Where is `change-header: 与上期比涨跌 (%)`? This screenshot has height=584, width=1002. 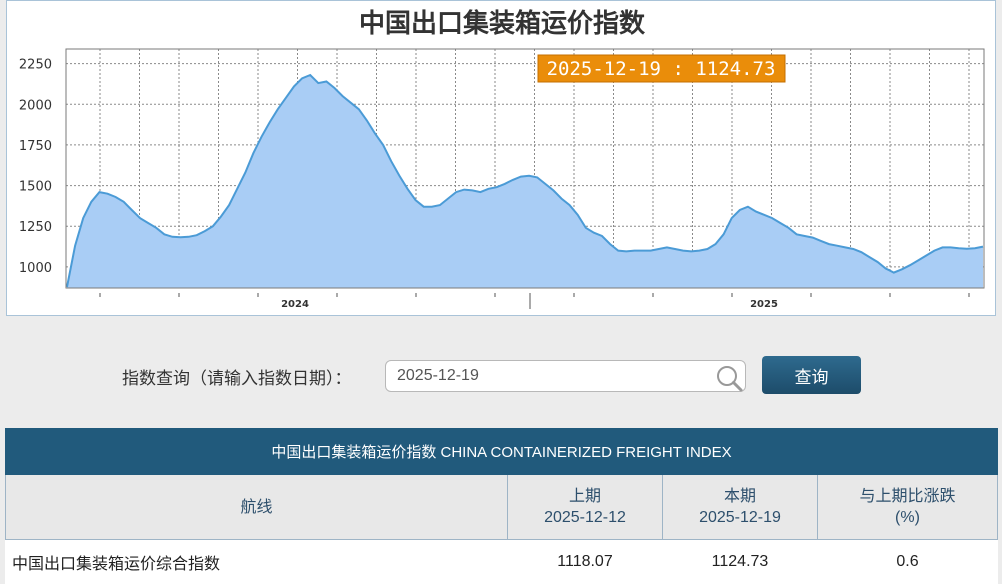
change-header: 与上期比涨跌 (%) is located at coordinates (908, 507).